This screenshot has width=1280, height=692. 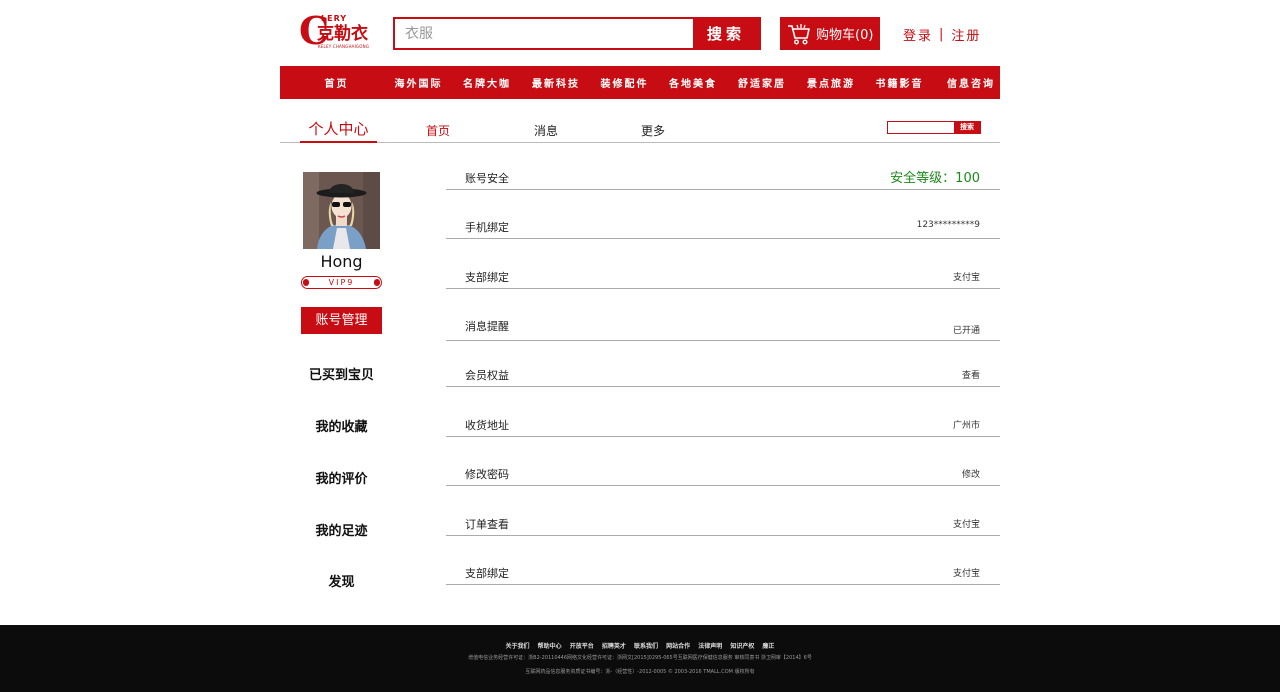 What do you see at coordinates (918, 34) in the screenshot?
I see `login-link: 登录` at bounding box center [918, 34].